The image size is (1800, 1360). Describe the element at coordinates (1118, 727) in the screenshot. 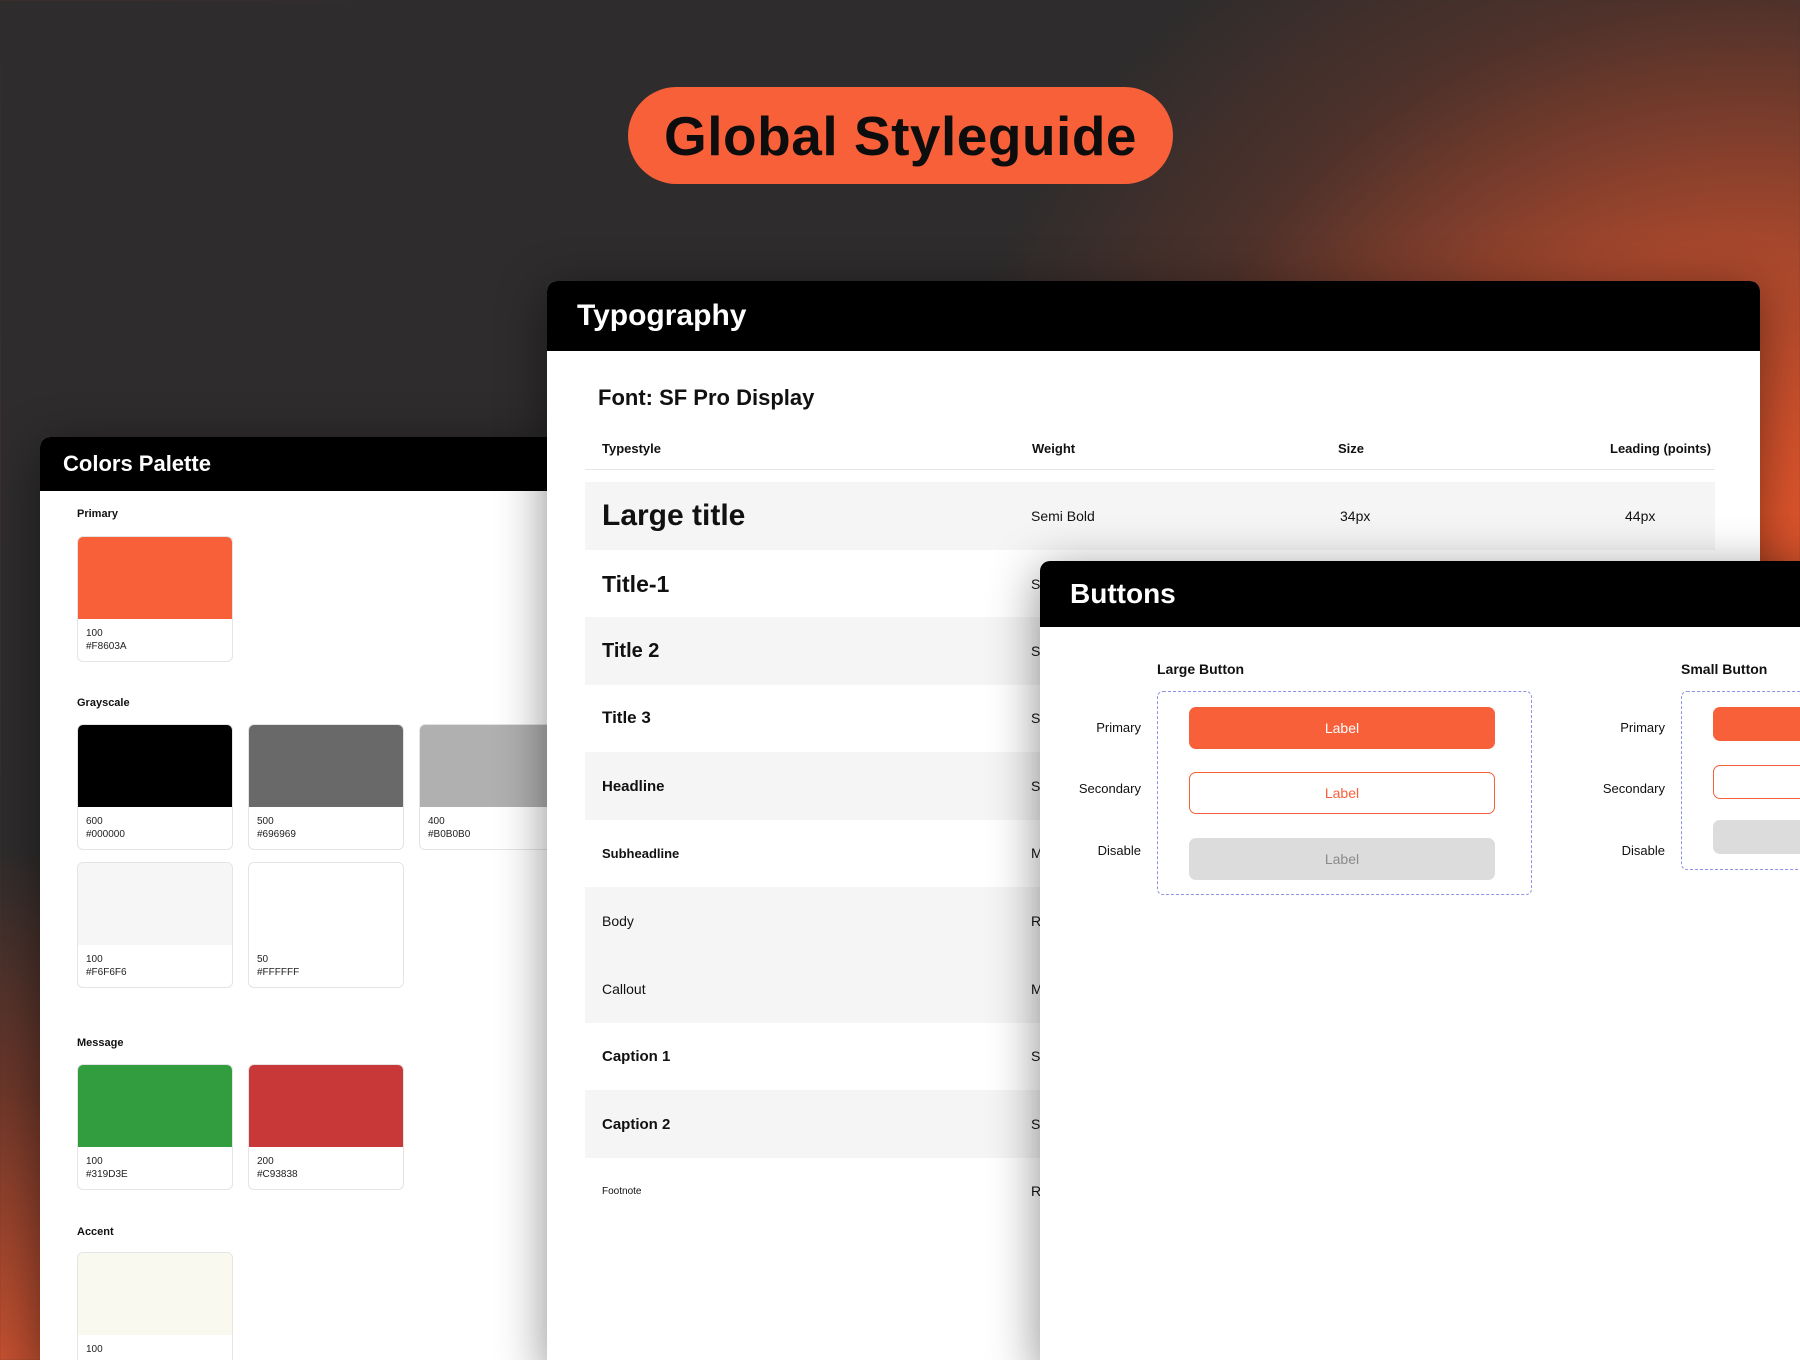

I see `row-label-primary: Primary` at that location.